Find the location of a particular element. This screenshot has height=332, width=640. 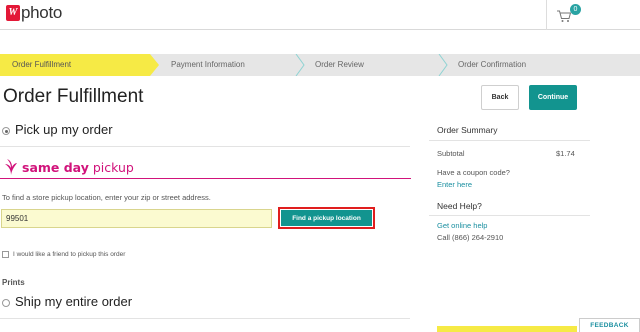

bottom-yellow-bar is located at coordinates (507, 329).